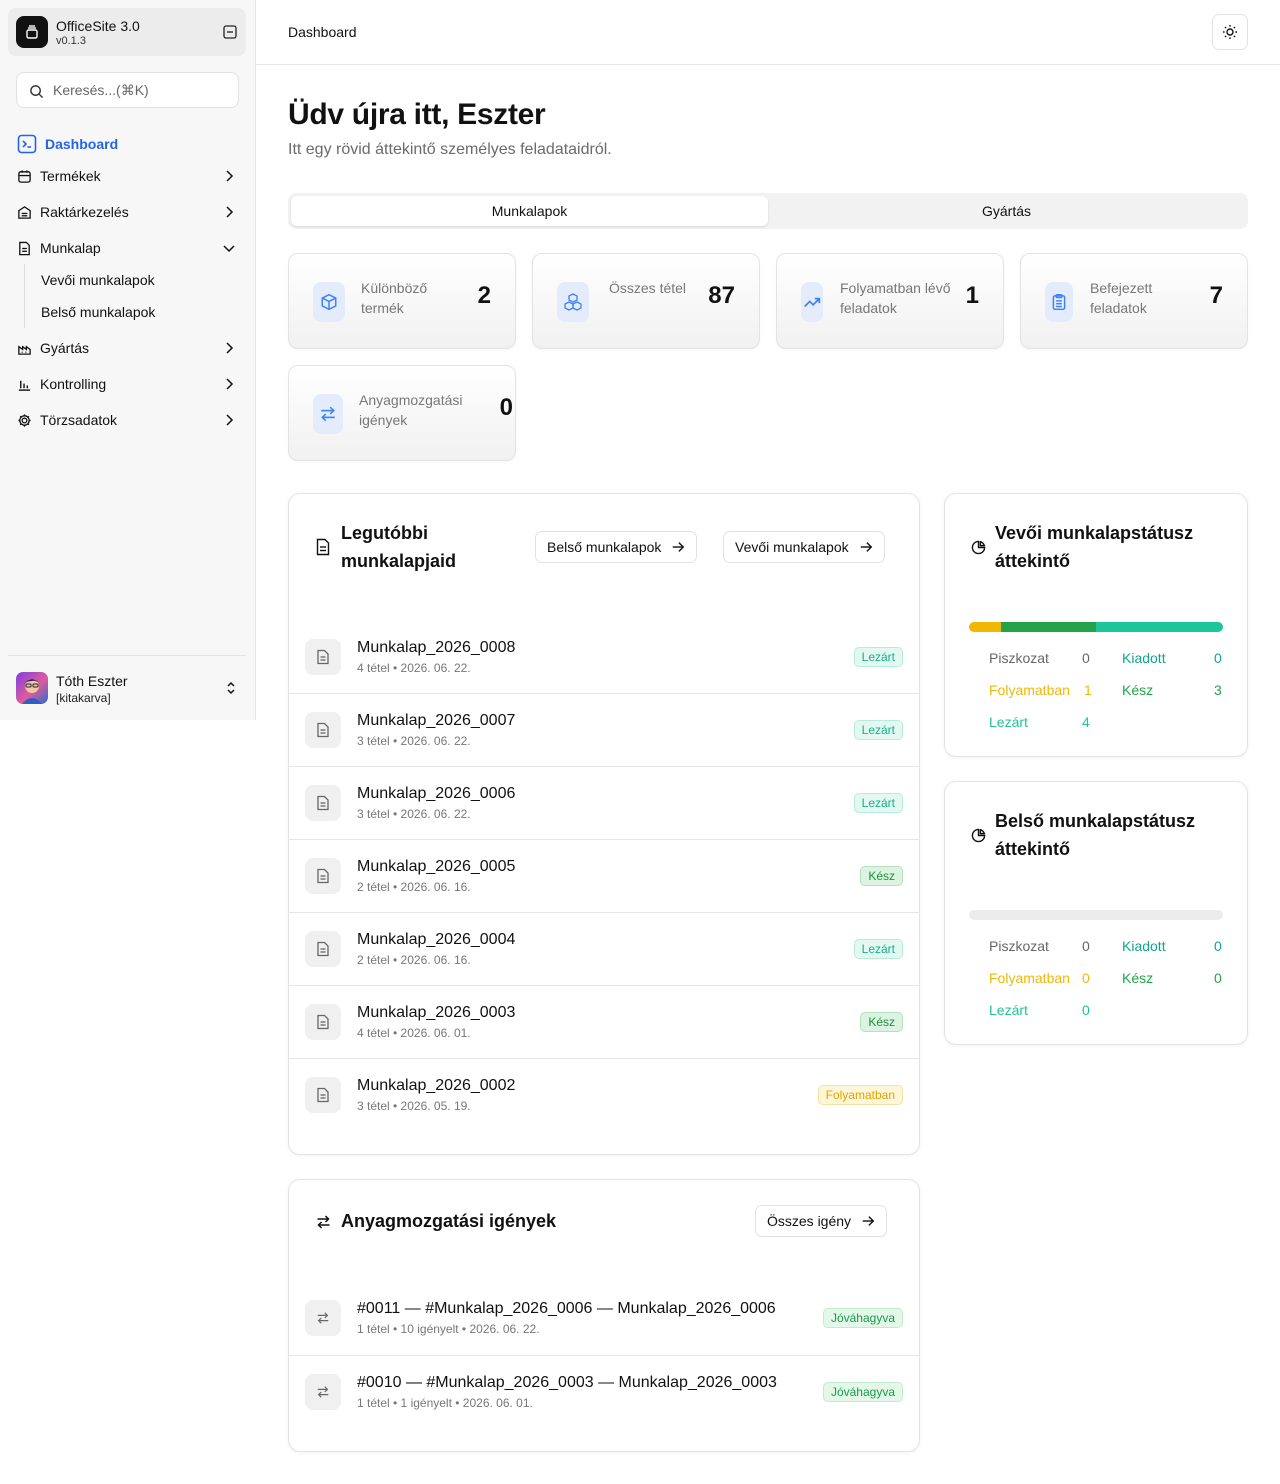 The image size is (1280, 1484). I want to click on sidebar-subitem-belso: Belső munkalapok, so click(98, 312).